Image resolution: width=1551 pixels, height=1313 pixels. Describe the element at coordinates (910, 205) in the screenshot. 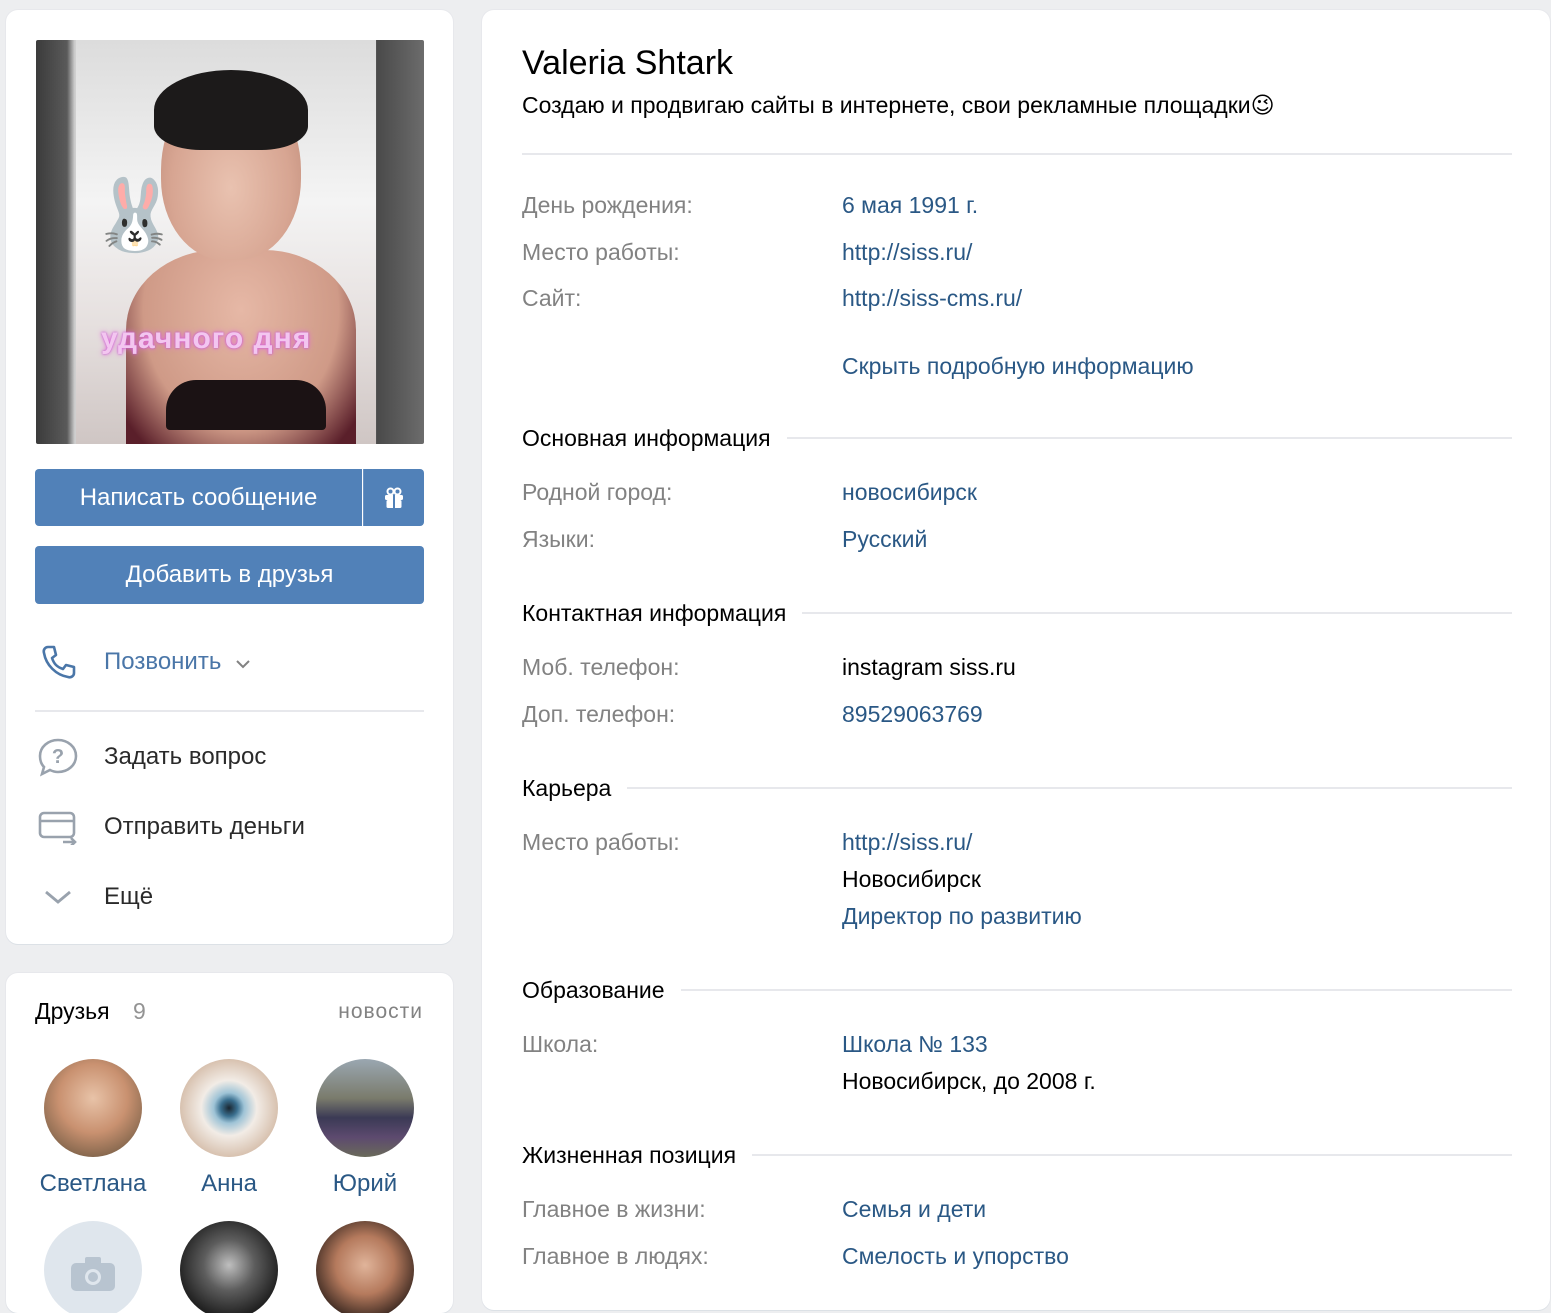

I see `birthday-value: 6 мая 1991 г.` at that location.